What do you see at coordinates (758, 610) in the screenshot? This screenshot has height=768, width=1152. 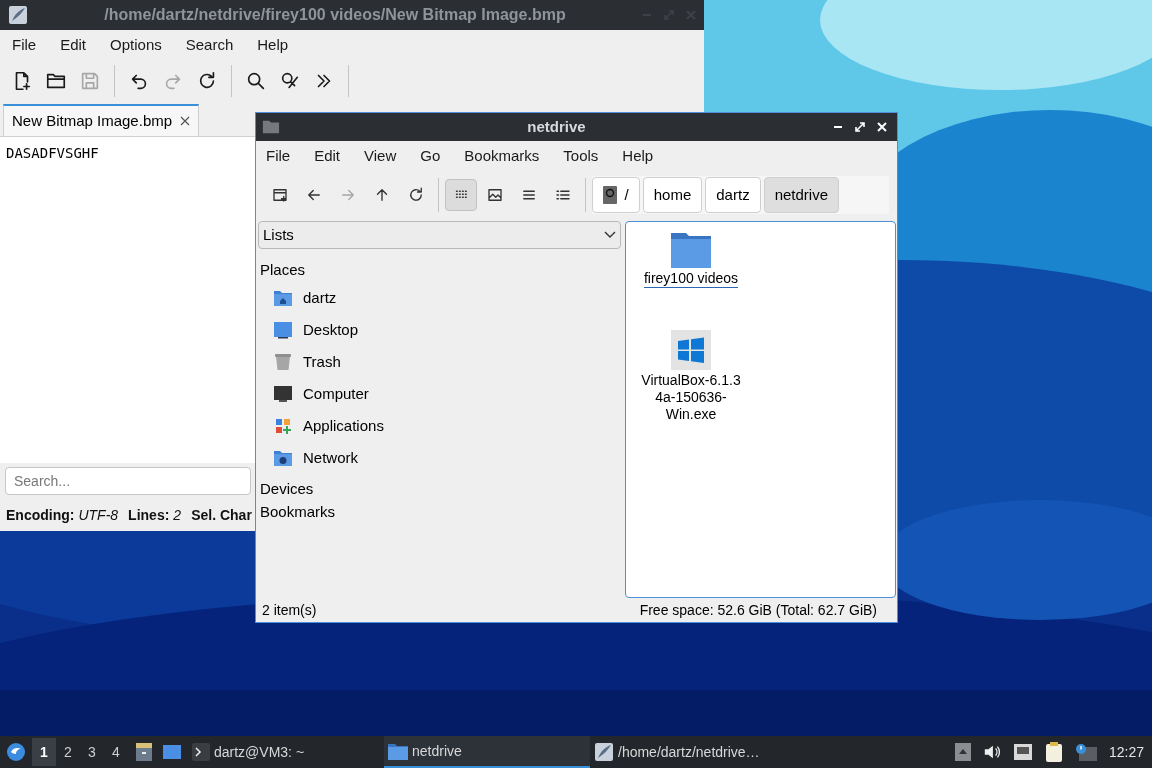 I see `status-text: Free space: 52.6 GiB (Total: 62.7 GiB)` at bounding box center [758, 610].